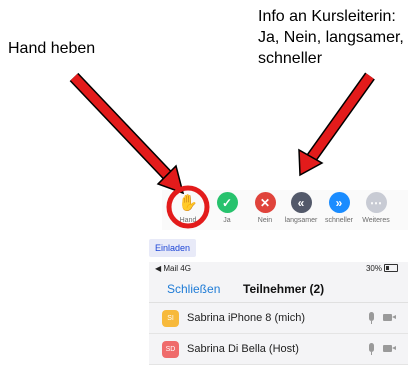 This screenshot has width=408, height=365. Describe the element at coordinates (227, 202) in the screenshot. I see `check-icon: ✓` at that location.